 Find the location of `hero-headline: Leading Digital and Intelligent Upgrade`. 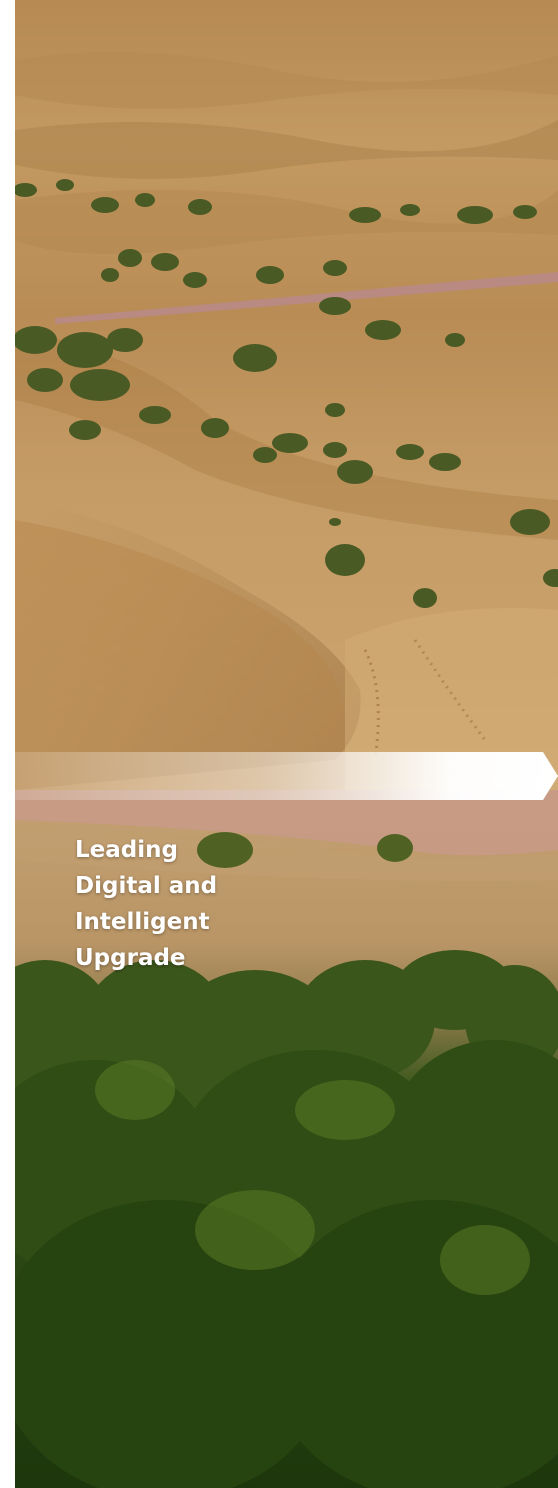

hero-headline: Leading Digital and Intelligent Upgrade is located at coordinates (195, 904).